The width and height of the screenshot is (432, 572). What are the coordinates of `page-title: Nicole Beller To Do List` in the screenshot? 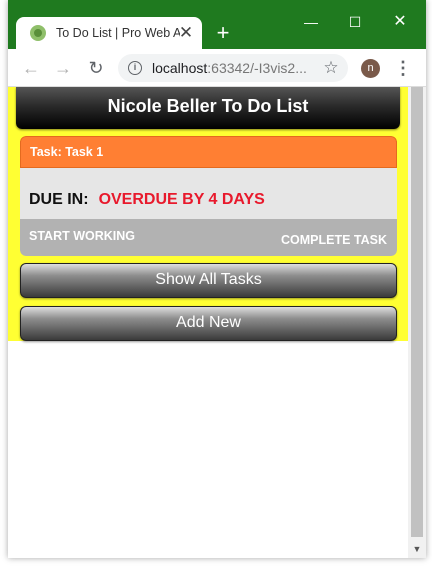 It's located at (208, 108).